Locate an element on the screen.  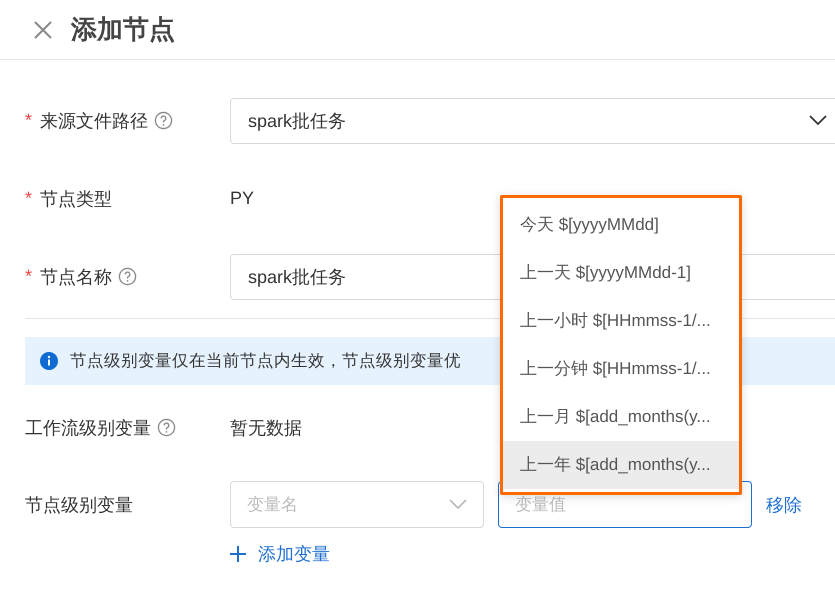
dropdown-option: 今天 $[yyyyMMdd] is located at coordinates (621, 225).